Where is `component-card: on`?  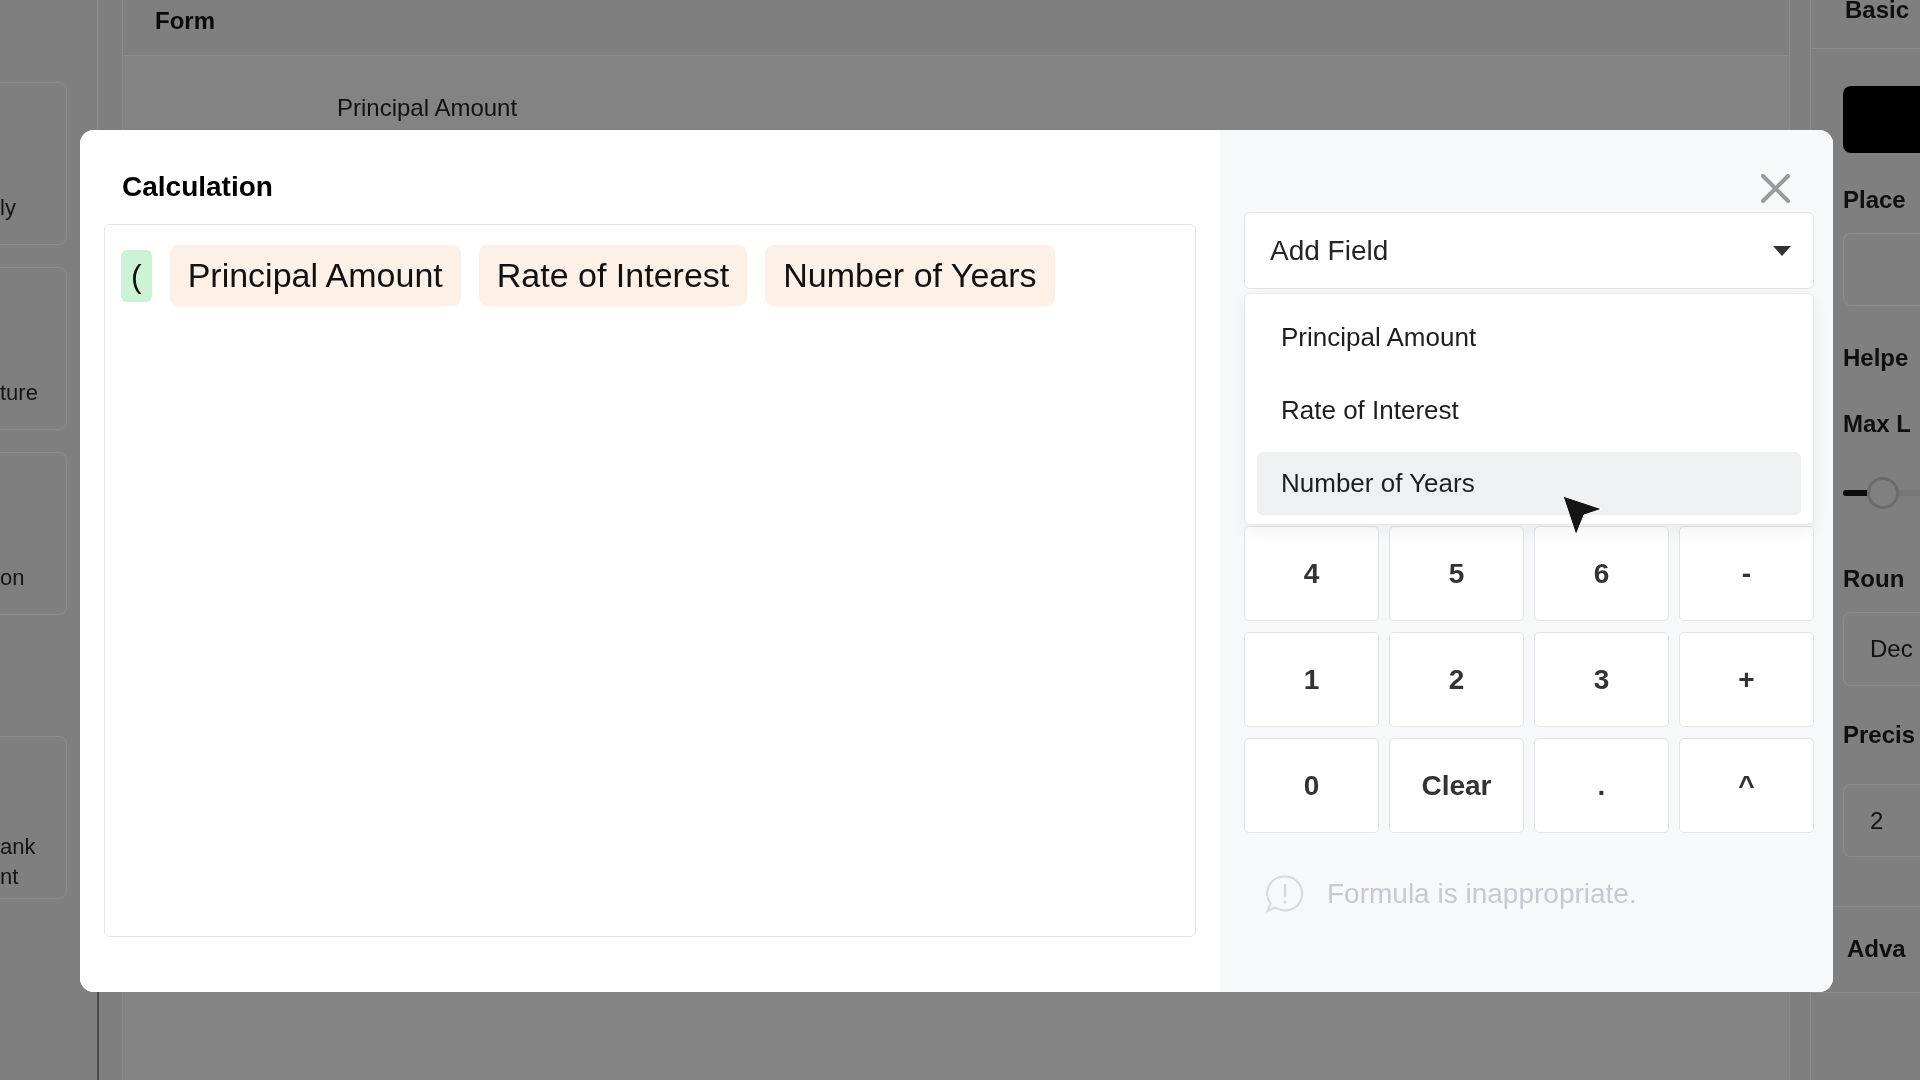
component-card: on is located at coordinates (33, 533).